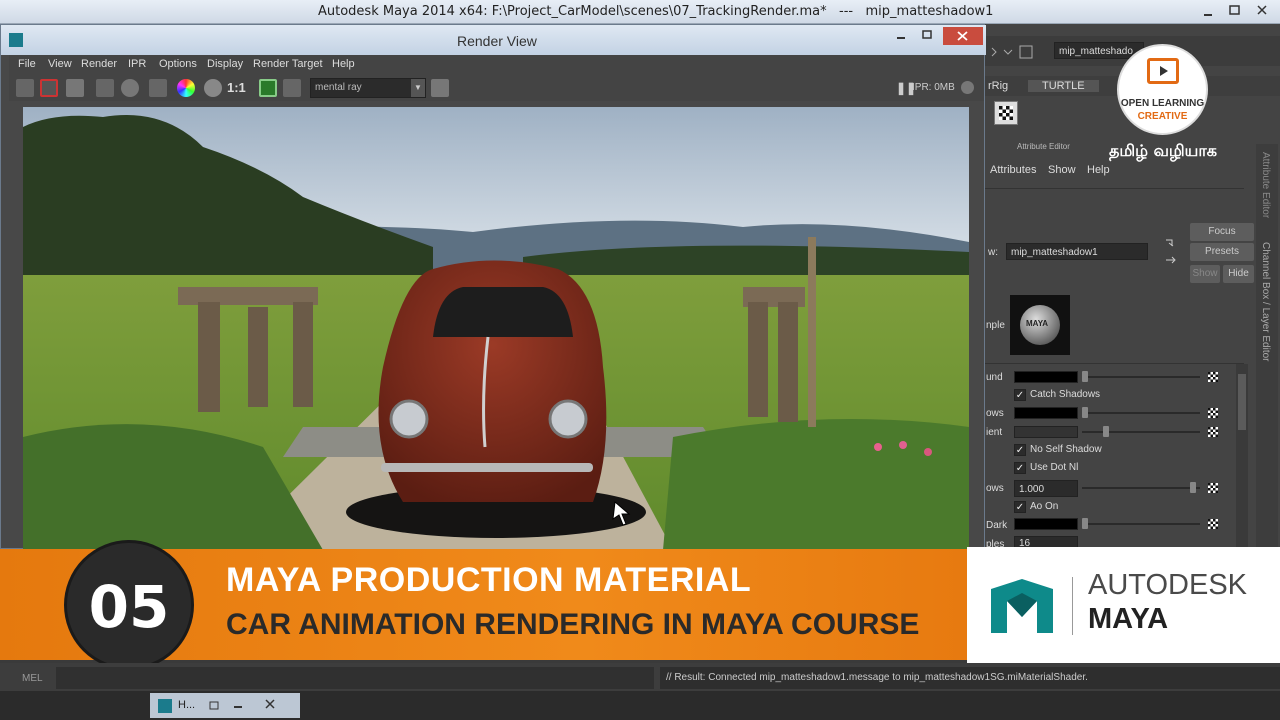 Image resolution: width=1280 pixels, height=720 pixels. Describe the element at coordinates (936, 37) in the screenshot. I see `rv-window-controls` at that location.